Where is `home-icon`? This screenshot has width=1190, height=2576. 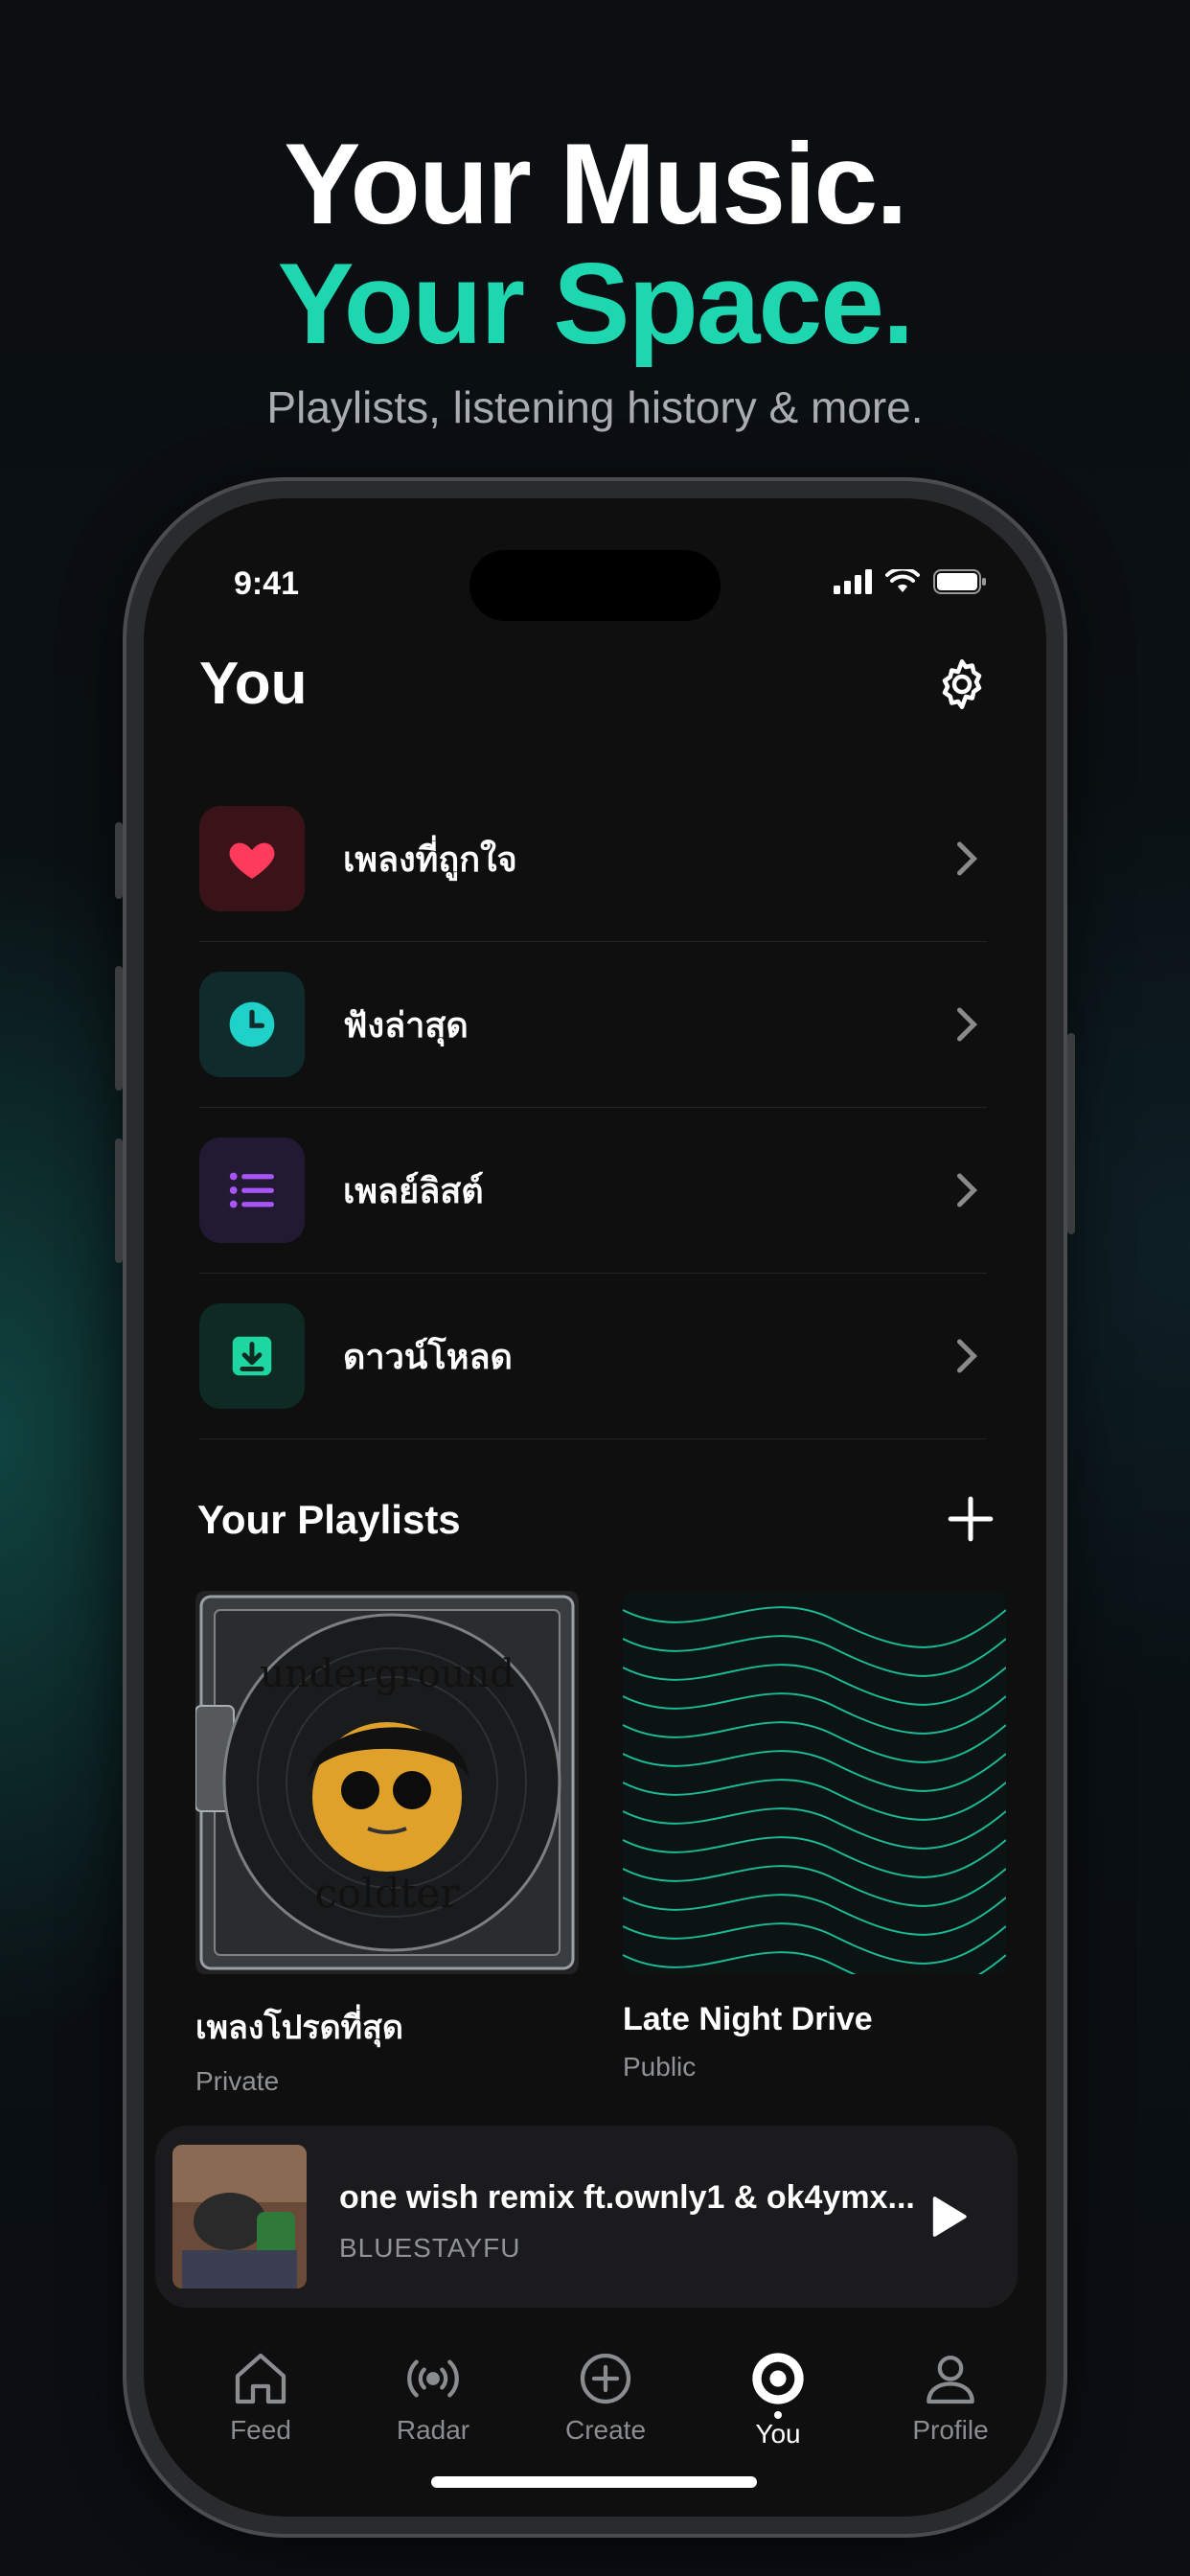 home-icon is located at coordinates (261, 2378).